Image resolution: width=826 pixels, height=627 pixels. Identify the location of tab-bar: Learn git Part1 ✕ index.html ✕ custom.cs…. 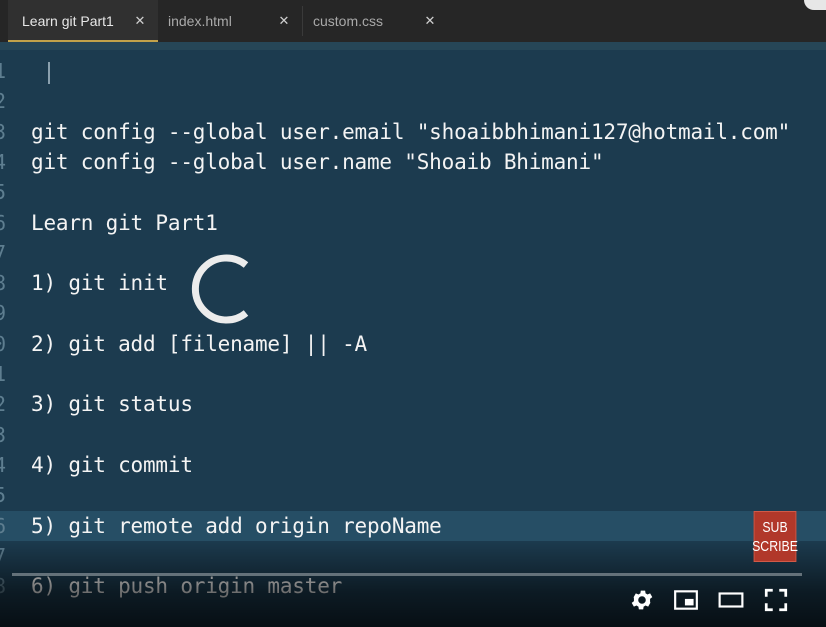
(413, 21).